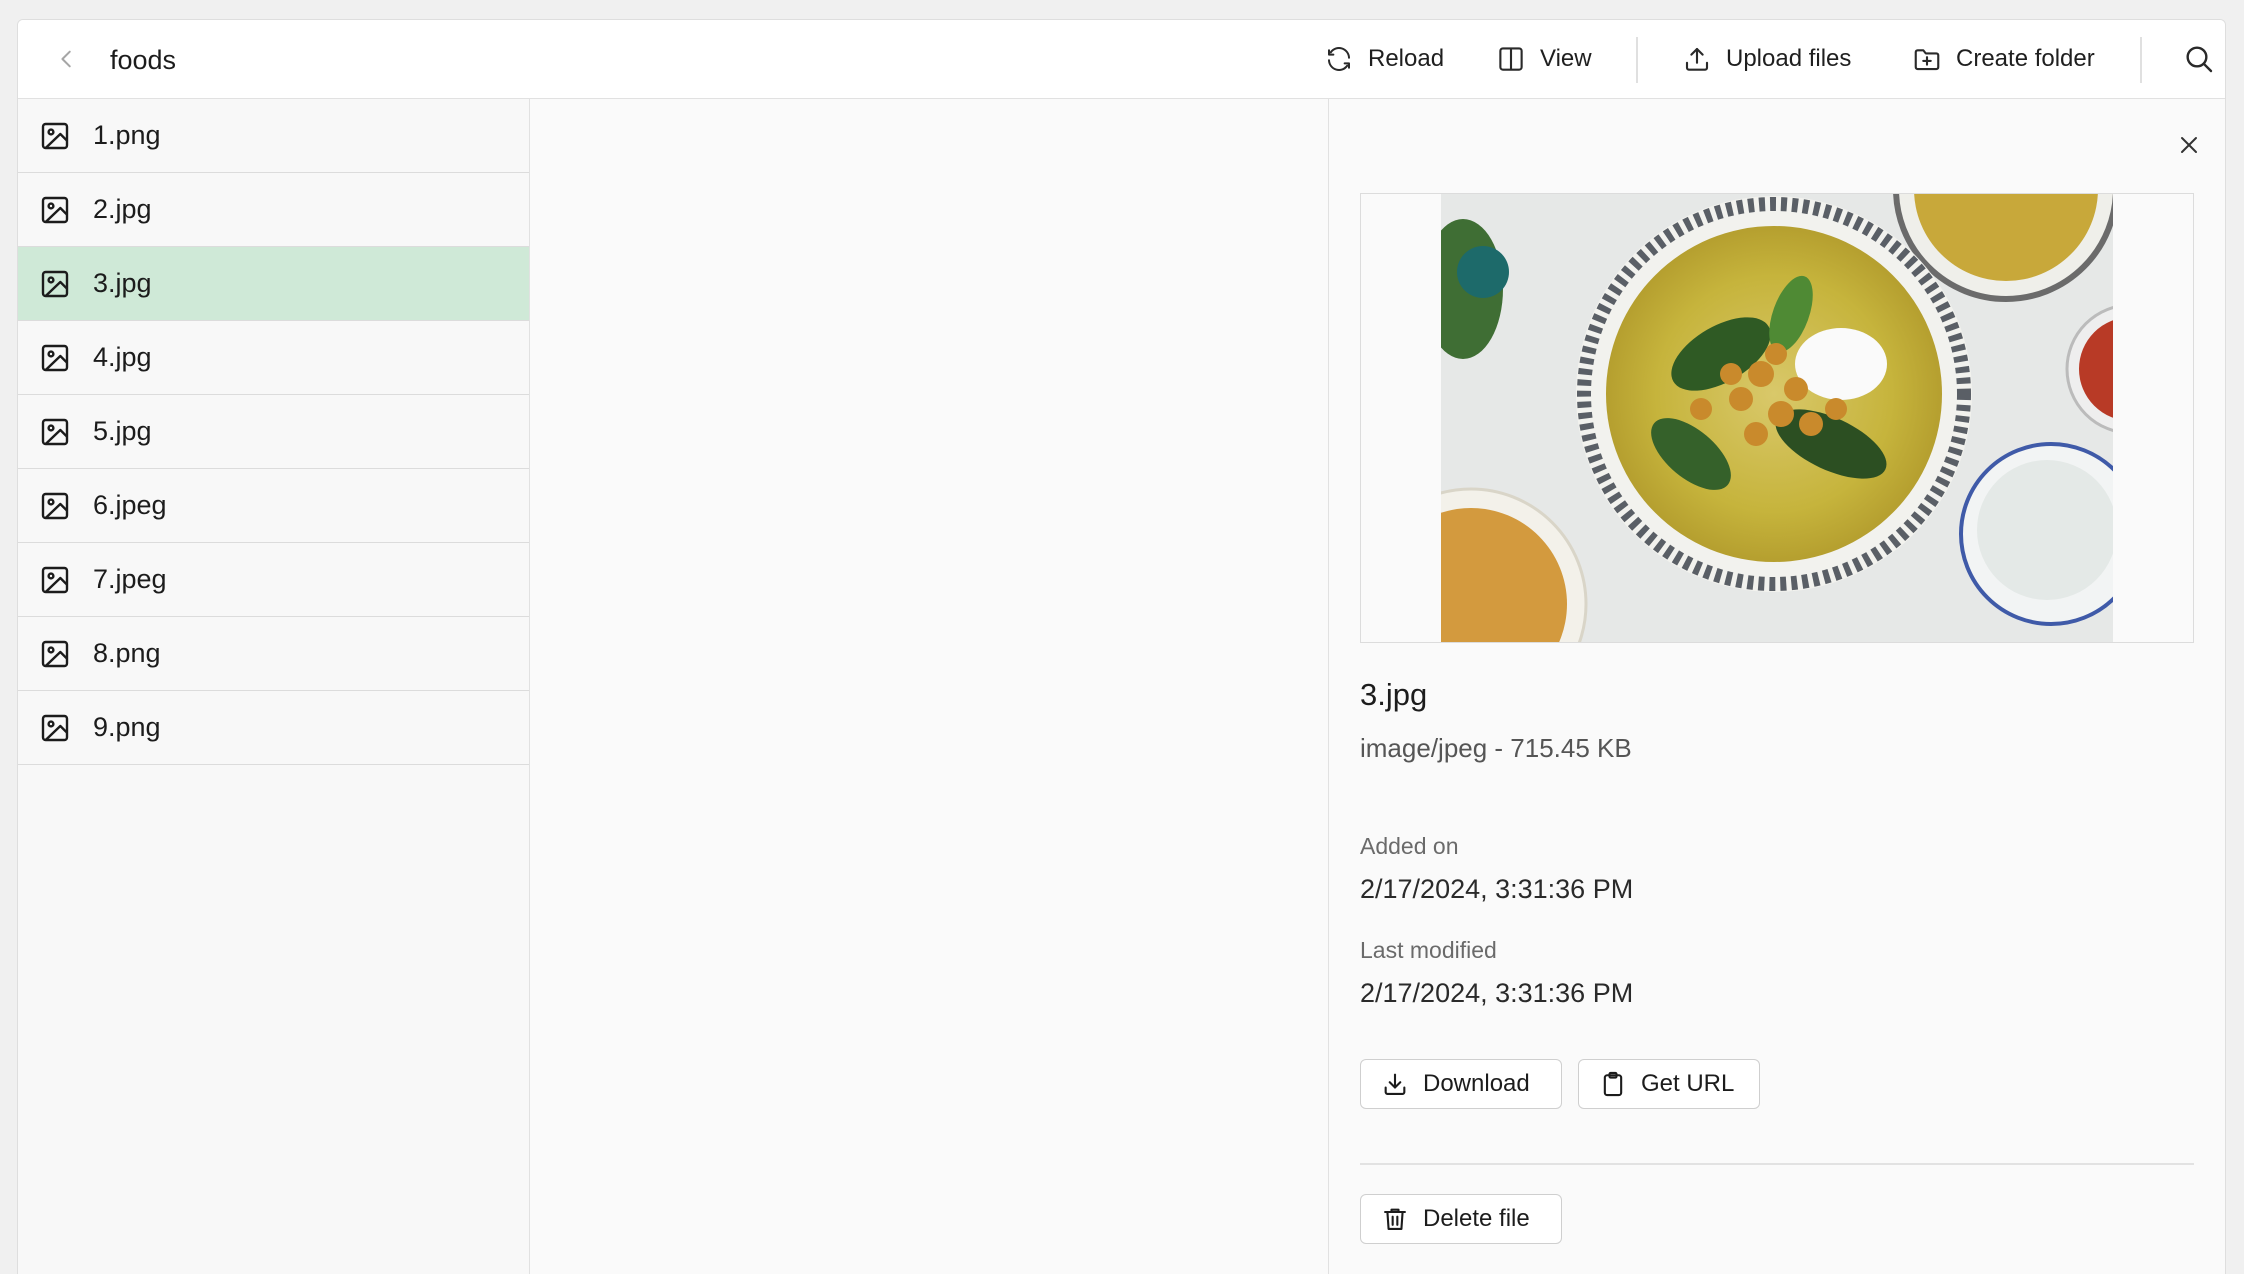 This screenshot has height=1274, width=2244. Describe the element at coordinates (273, 210) in the screenshot. I see `file-row: 2.jpg` at that location.